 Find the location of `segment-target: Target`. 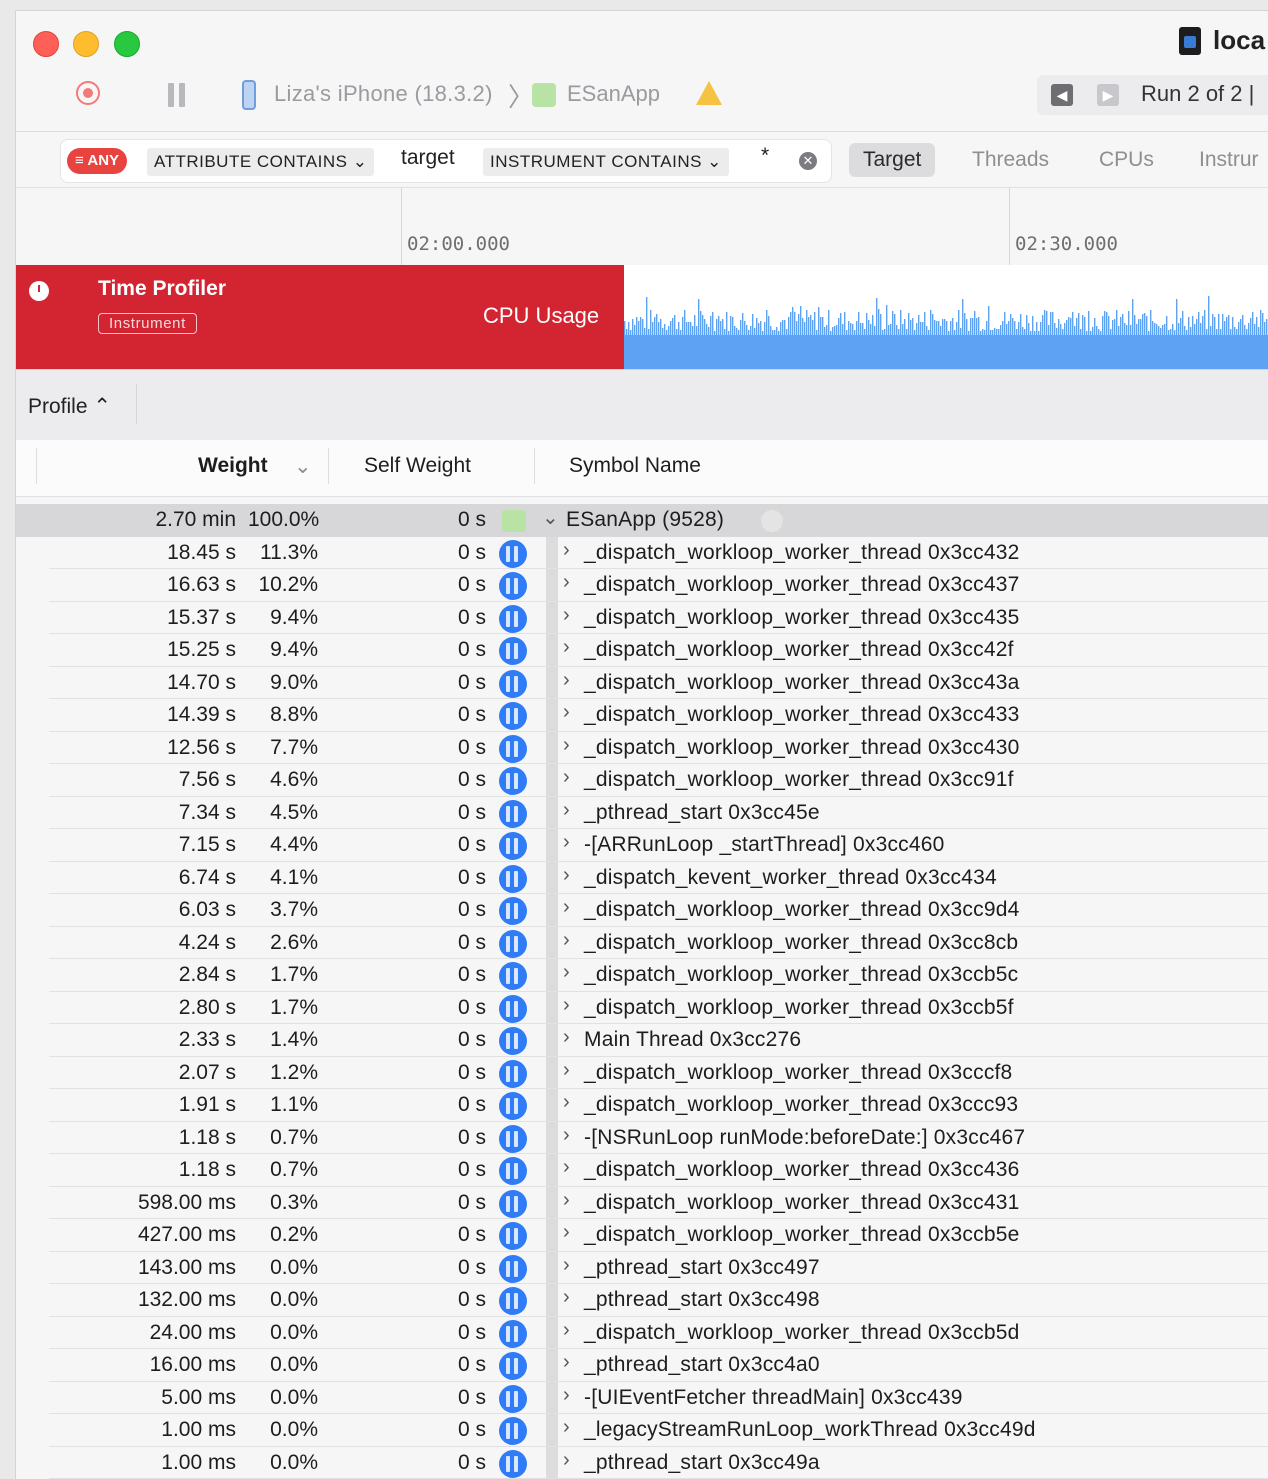

segment-target: Target is located at coordinates (892, 160).